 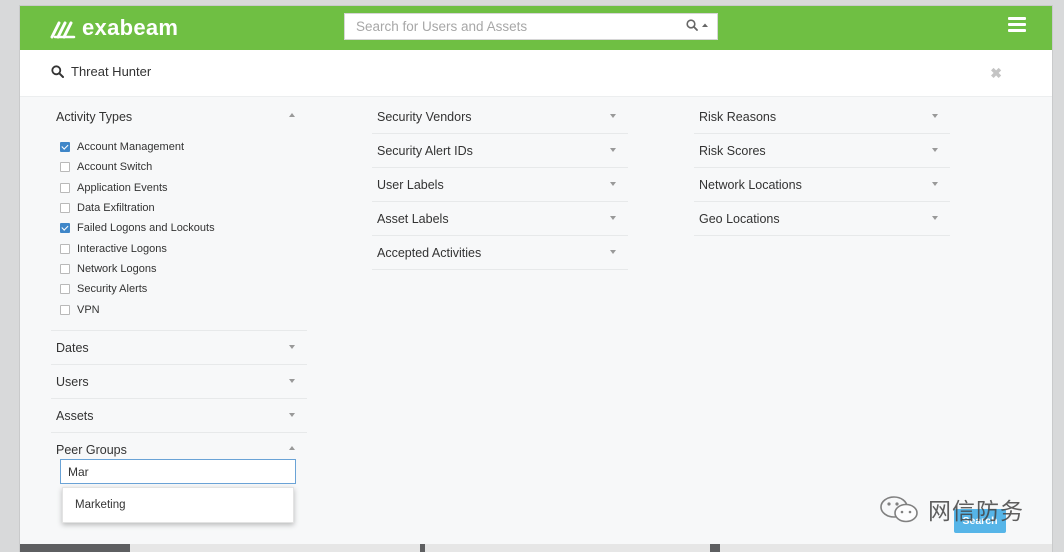 I want to click on top-bar: exabeam, so click(x=536, y=28).